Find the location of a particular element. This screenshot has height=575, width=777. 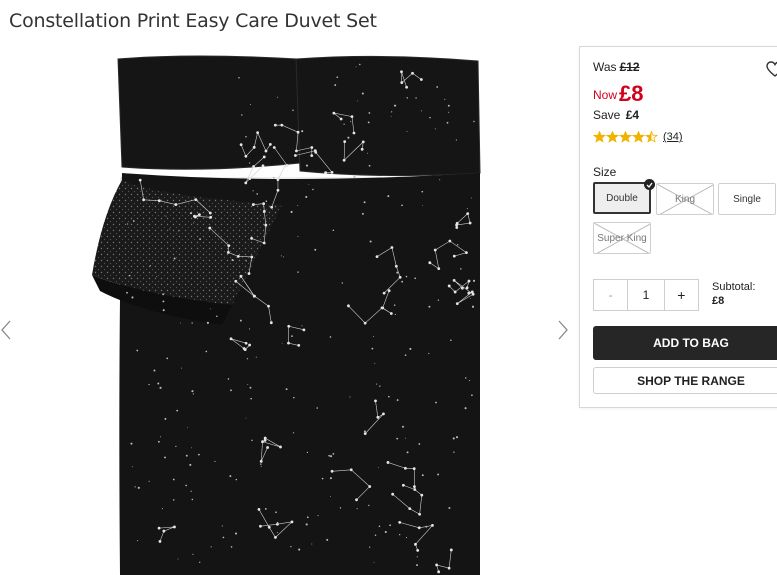

size-option-label: Super King is located at coordinates (622, 238).